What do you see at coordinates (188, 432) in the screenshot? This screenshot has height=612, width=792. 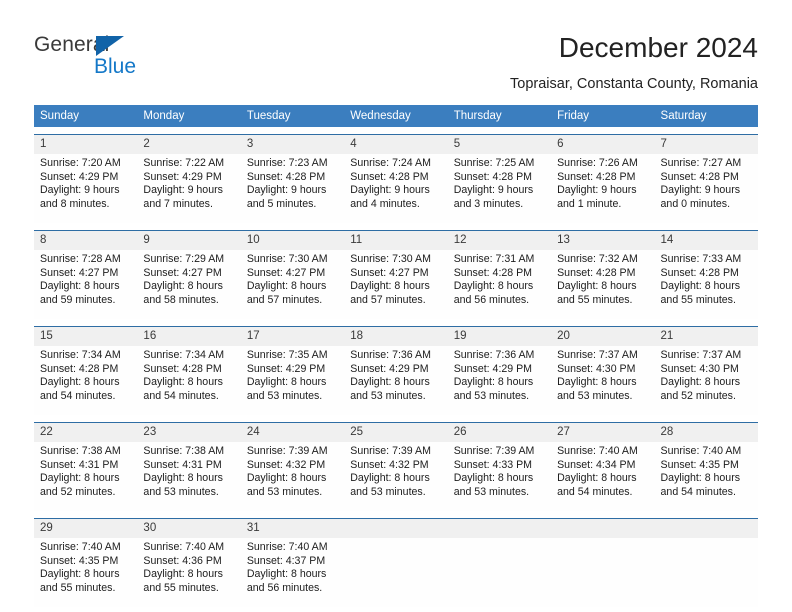 I see `day-number: 23` at bounding box center [188, 432].